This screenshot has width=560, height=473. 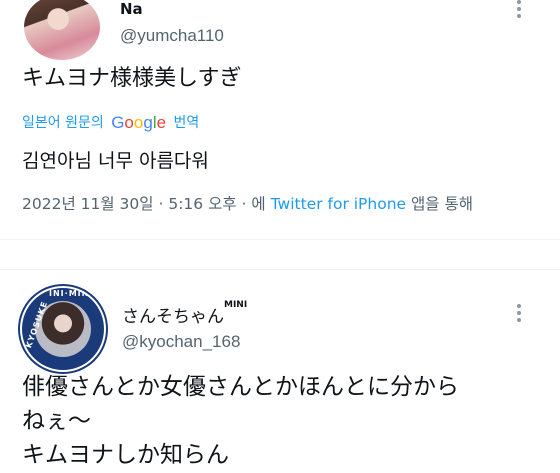 I want to click on user-handle: @yumcha110, so click(x=172, y=36).